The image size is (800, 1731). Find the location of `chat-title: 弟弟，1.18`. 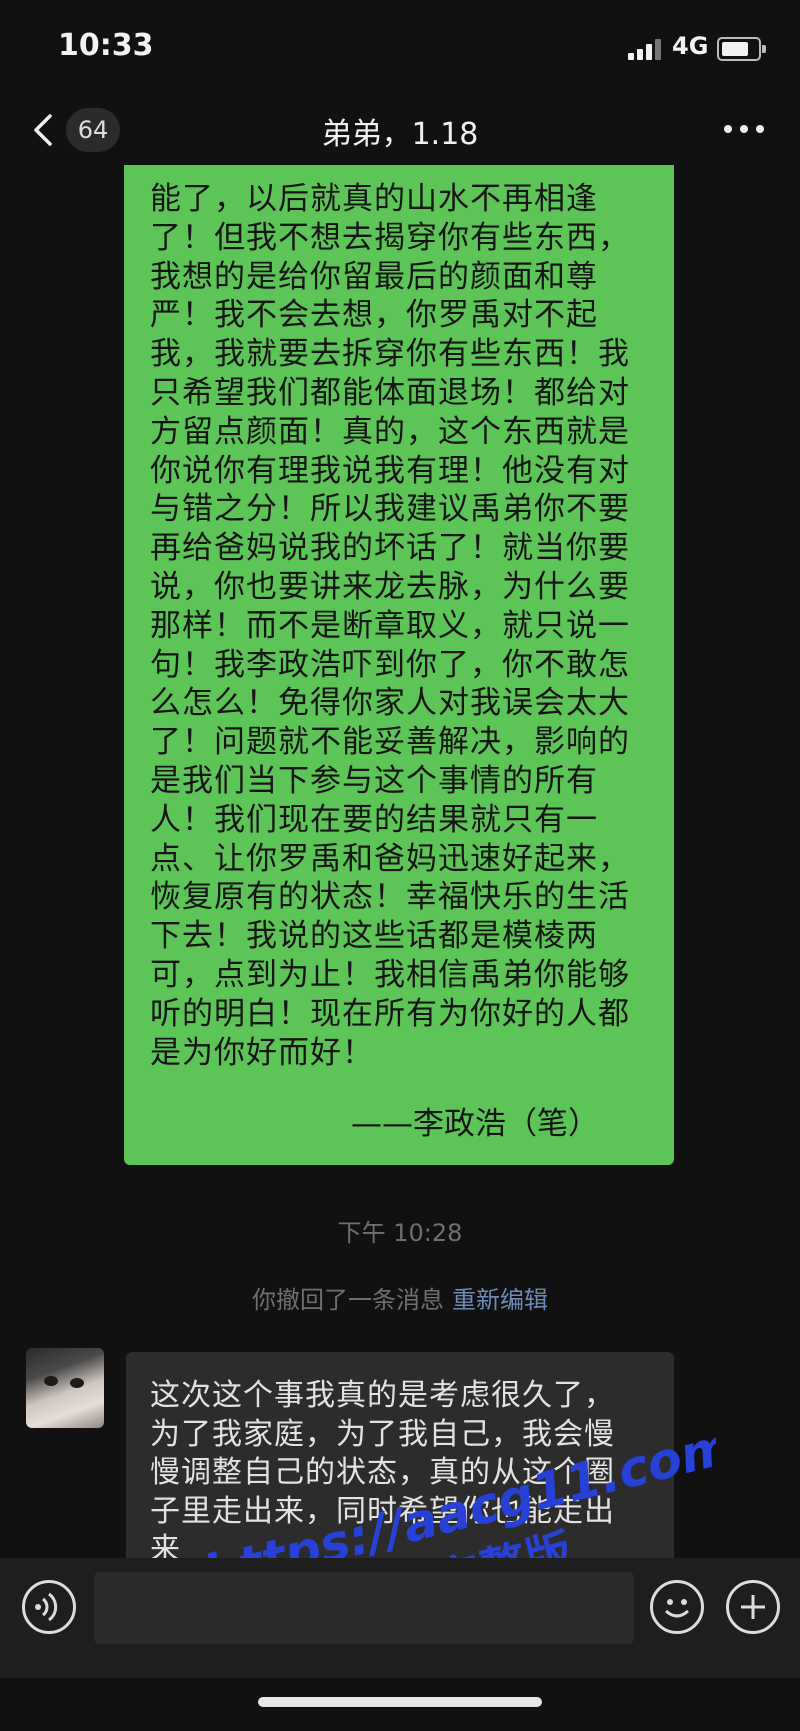

chat-title: 弟弟，1.18 is located at coordinates (400, 134).